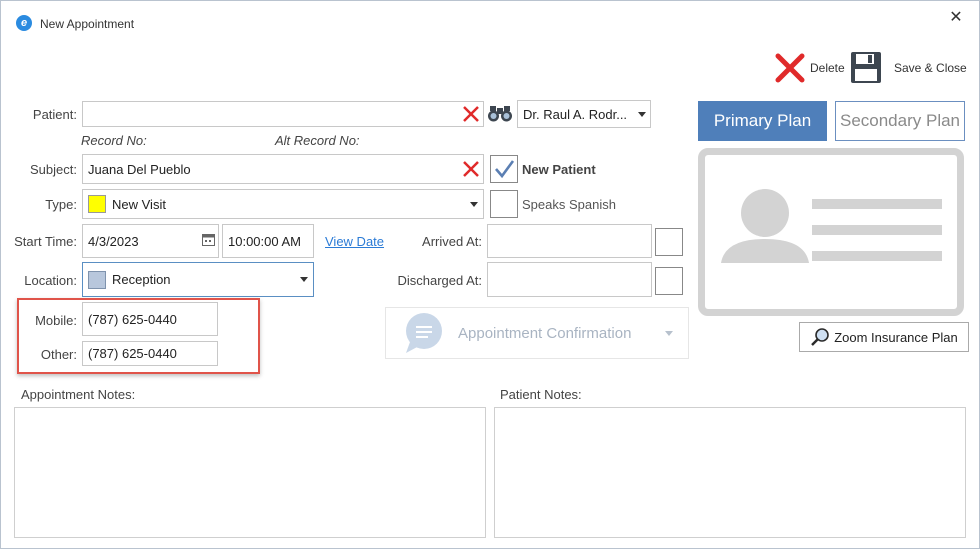 Image resolution: width=980 pixels, height=549 pixels. Describe the element at coordinates (452, 241) in the screenshot. I see `arrived-at-label: Arrived At:` at that location.